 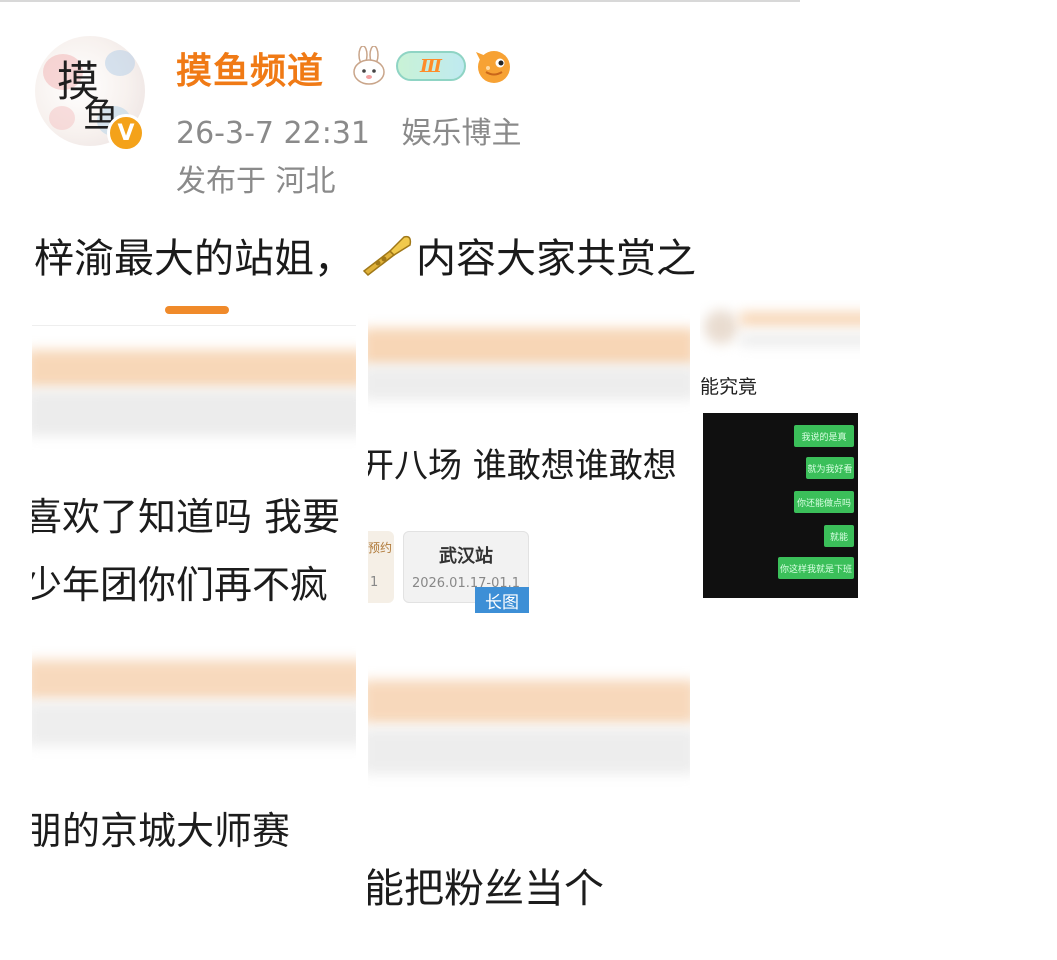 I want to click on post-body: 梓渝最大的站姐， 内容大家共赏之, so click(x=365, y=255).